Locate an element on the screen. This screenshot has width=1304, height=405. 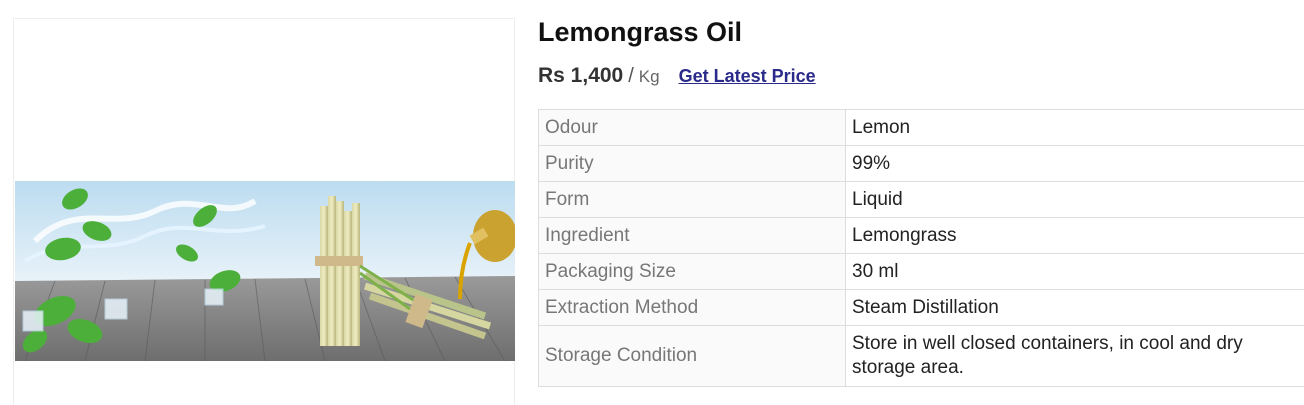
price-unit: Kg is located at coordinates (649, 76).